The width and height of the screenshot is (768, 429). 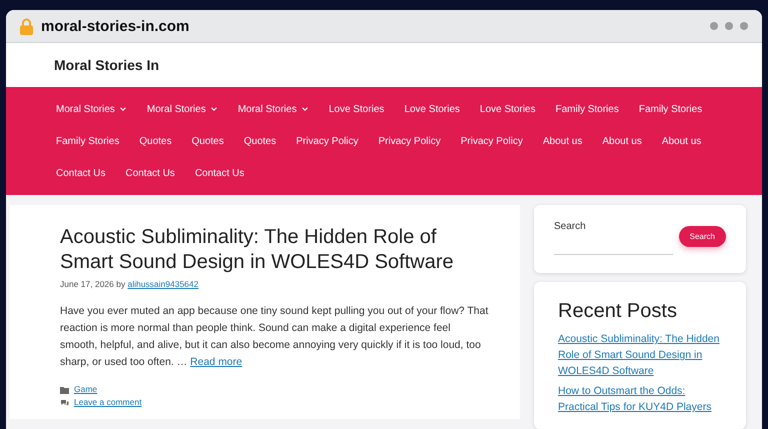 I want to click on url-text: moral-stories-in.com, so click(x=371, y=26).